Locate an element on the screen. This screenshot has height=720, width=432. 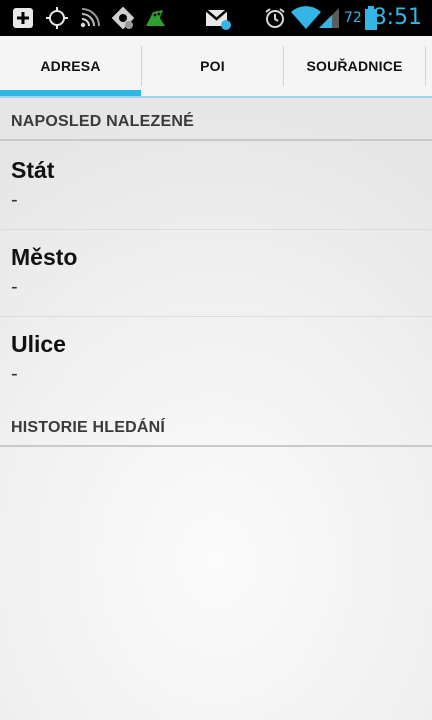
list-item-city: Město - is located at coordinates (216, 271).